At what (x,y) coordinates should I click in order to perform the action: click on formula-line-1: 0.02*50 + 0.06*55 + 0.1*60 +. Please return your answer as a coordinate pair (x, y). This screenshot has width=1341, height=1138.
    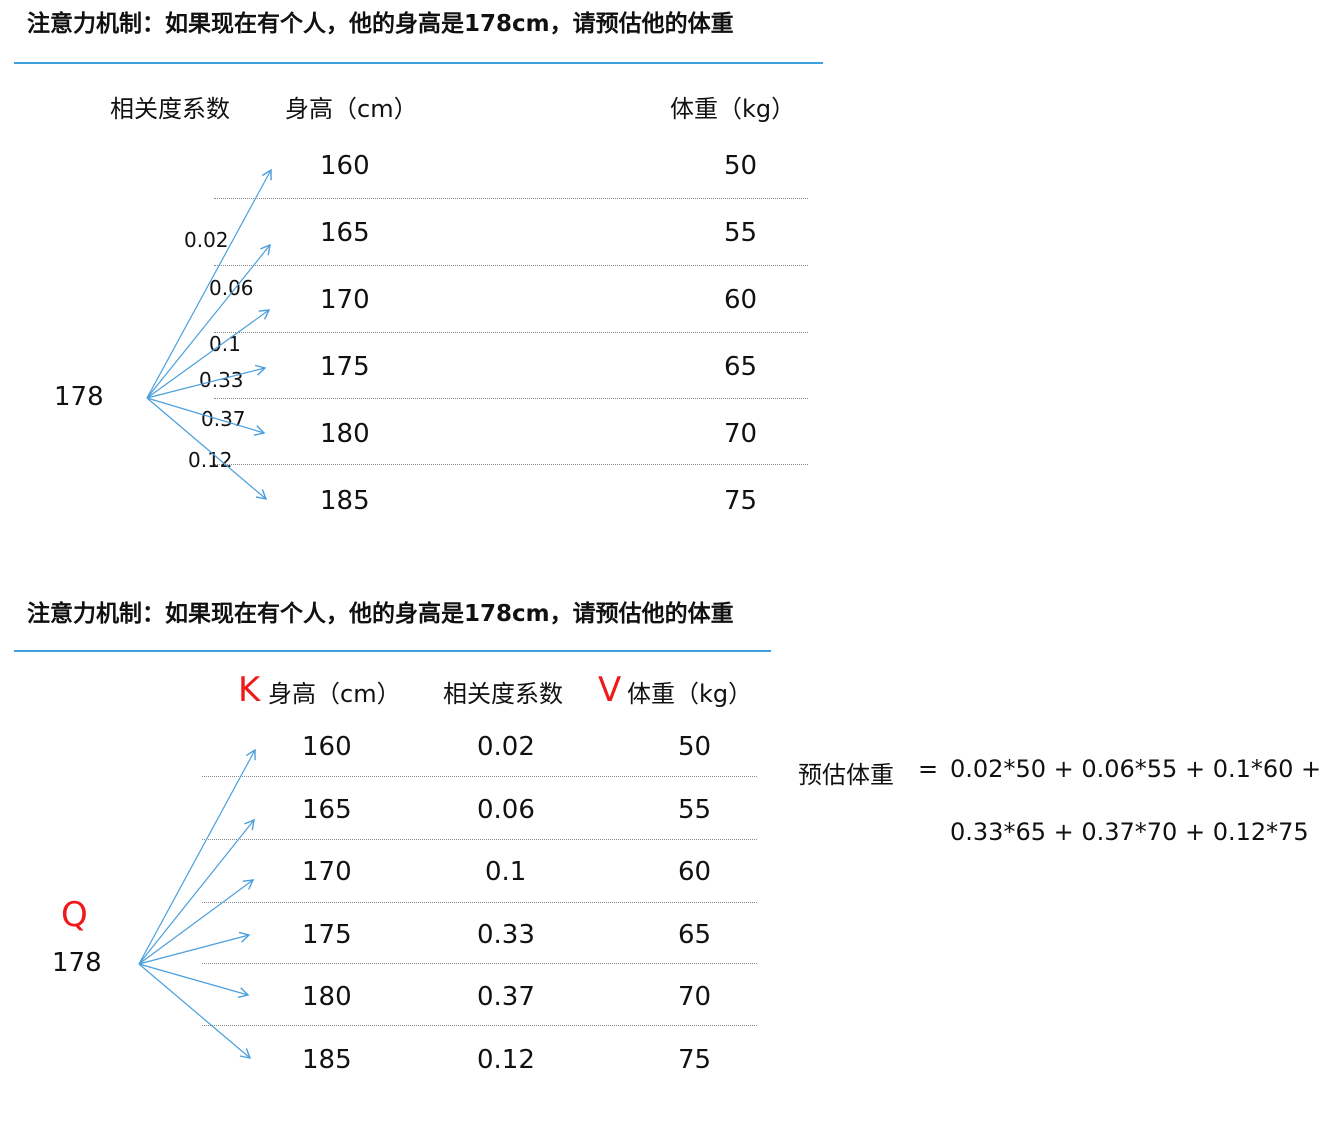
    Looking at the image, I should click on (1136, 769).